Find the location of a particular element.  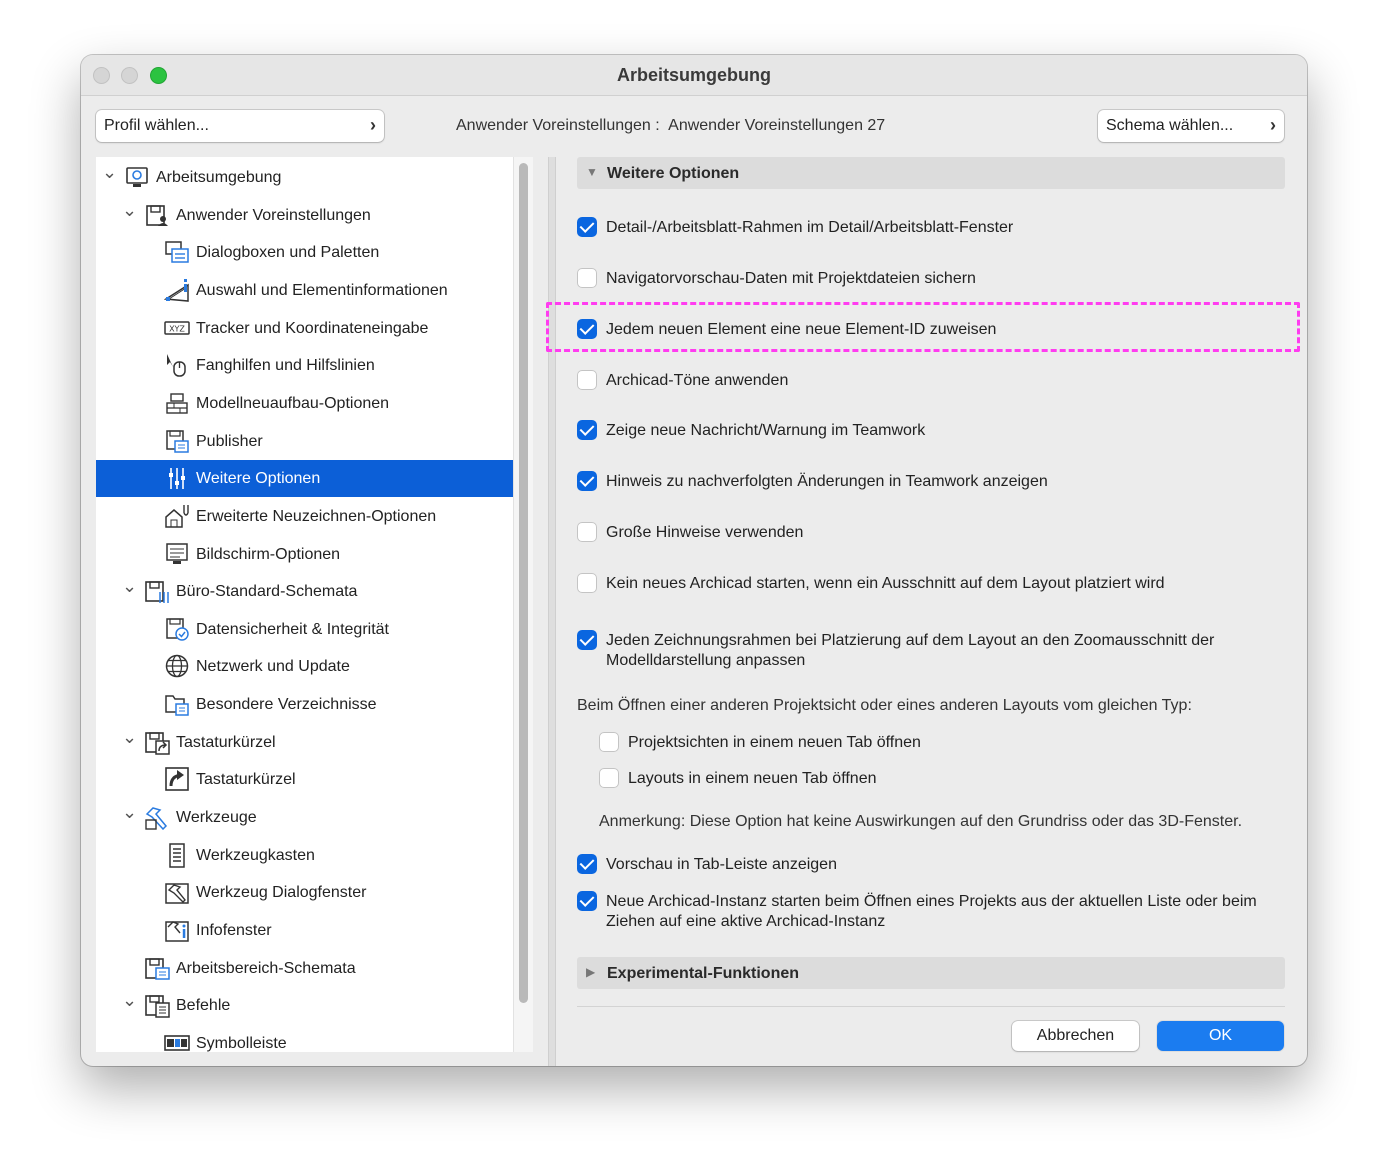

experimental-title: Experimental-Funktionen is located at coordinates (703, 973).